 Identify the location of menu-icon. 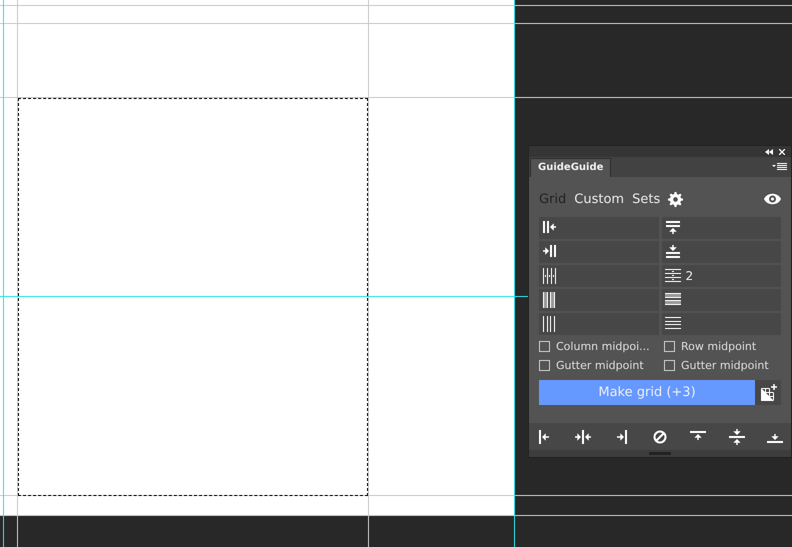
(779, 167).